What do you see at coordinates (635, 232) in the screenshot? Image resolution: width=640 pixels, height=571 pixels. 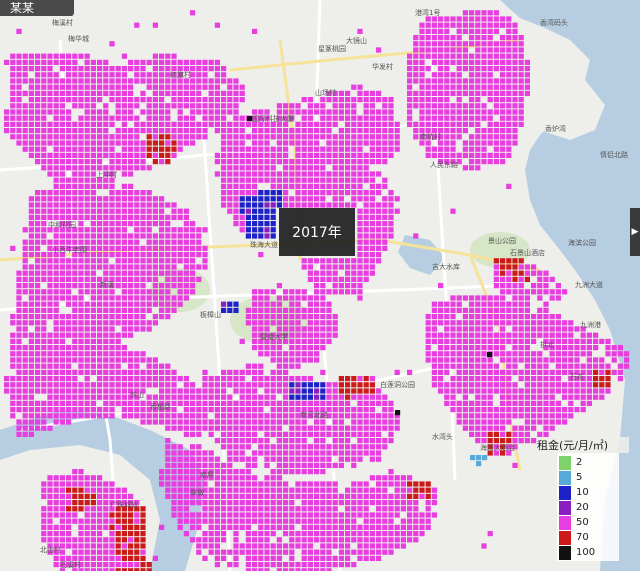 I see `side-panel-toggle: ▶` at bounding box center [635, 232].